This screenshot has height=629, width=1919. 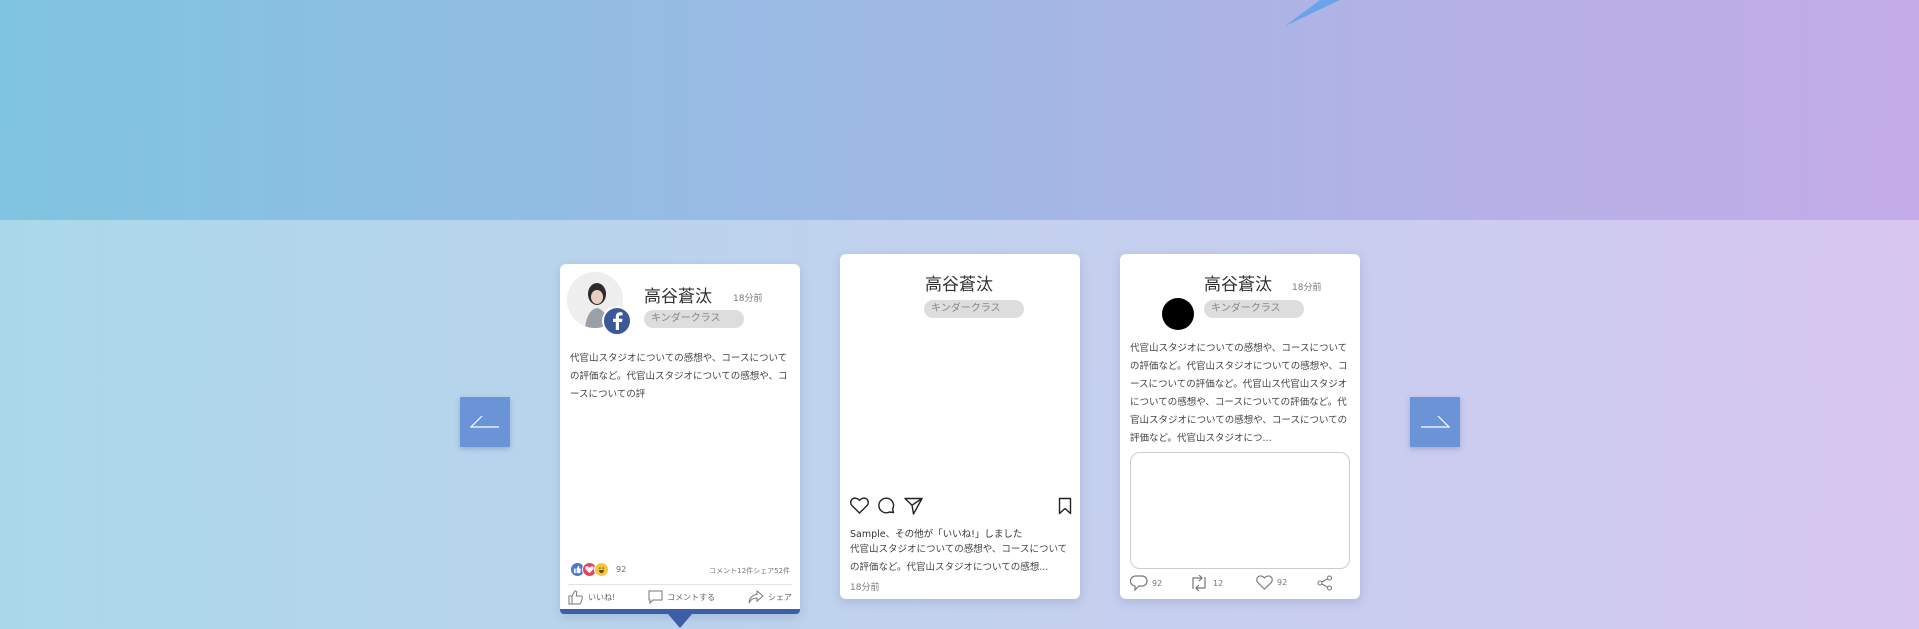 I want to click on active-pointer, so click(x=680, y=621).